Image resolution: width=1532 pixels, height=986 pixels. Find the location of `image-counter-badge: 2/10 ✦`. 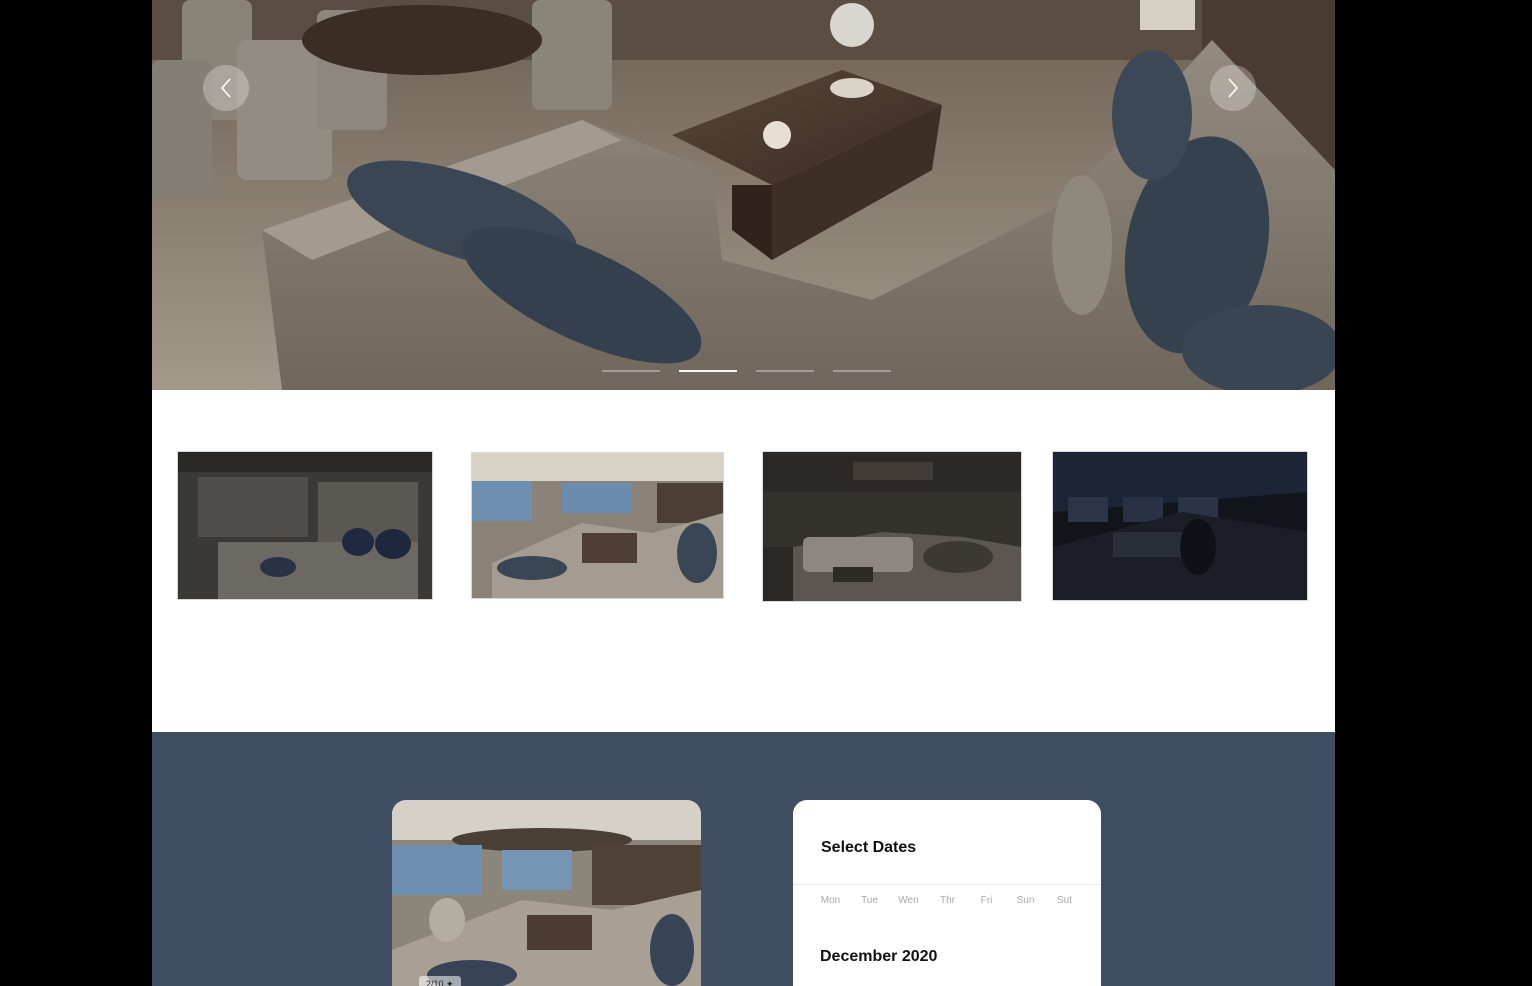

image-counter-badge: 2/10 ✦ is located at coordinates (440, 981).